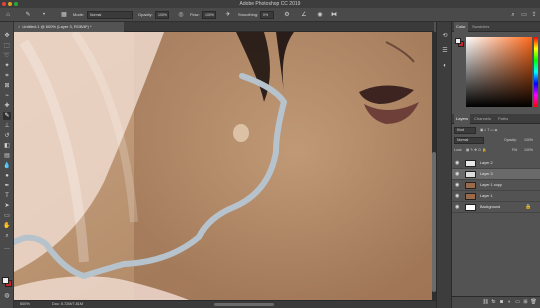 This screenshot has width=540, height=308. I want to click on eraser-tool-icon: ◧, so click(7, 146).